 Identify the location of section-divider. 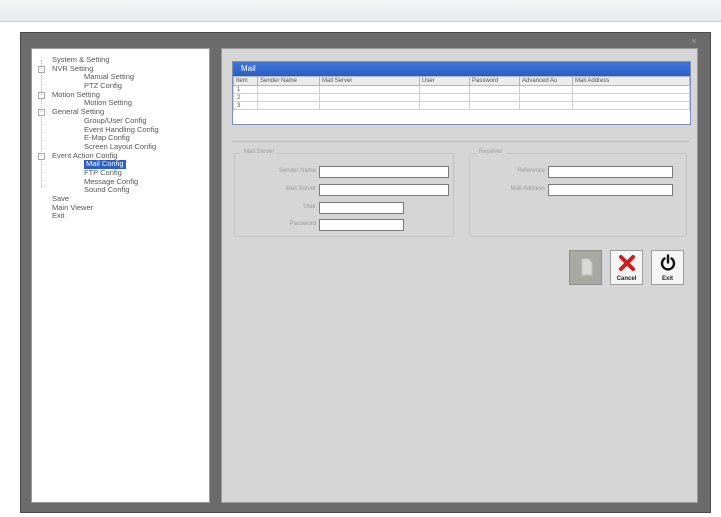
(460, 141).